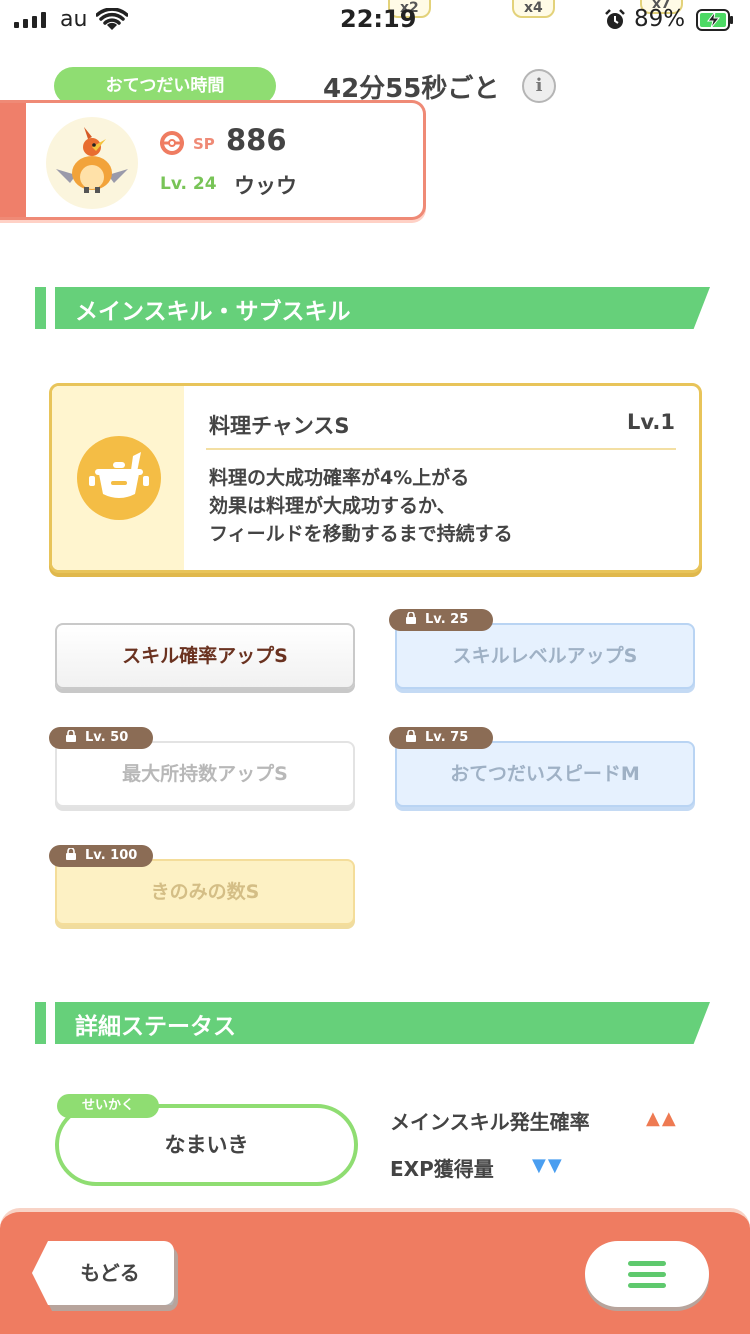 This screenshot has height=1334, width=750. What do you see at coordinates (662, 1118) in the screenshot?
I see `up-arrows-icon: ▲▲` at bounding box center [662, 1118].